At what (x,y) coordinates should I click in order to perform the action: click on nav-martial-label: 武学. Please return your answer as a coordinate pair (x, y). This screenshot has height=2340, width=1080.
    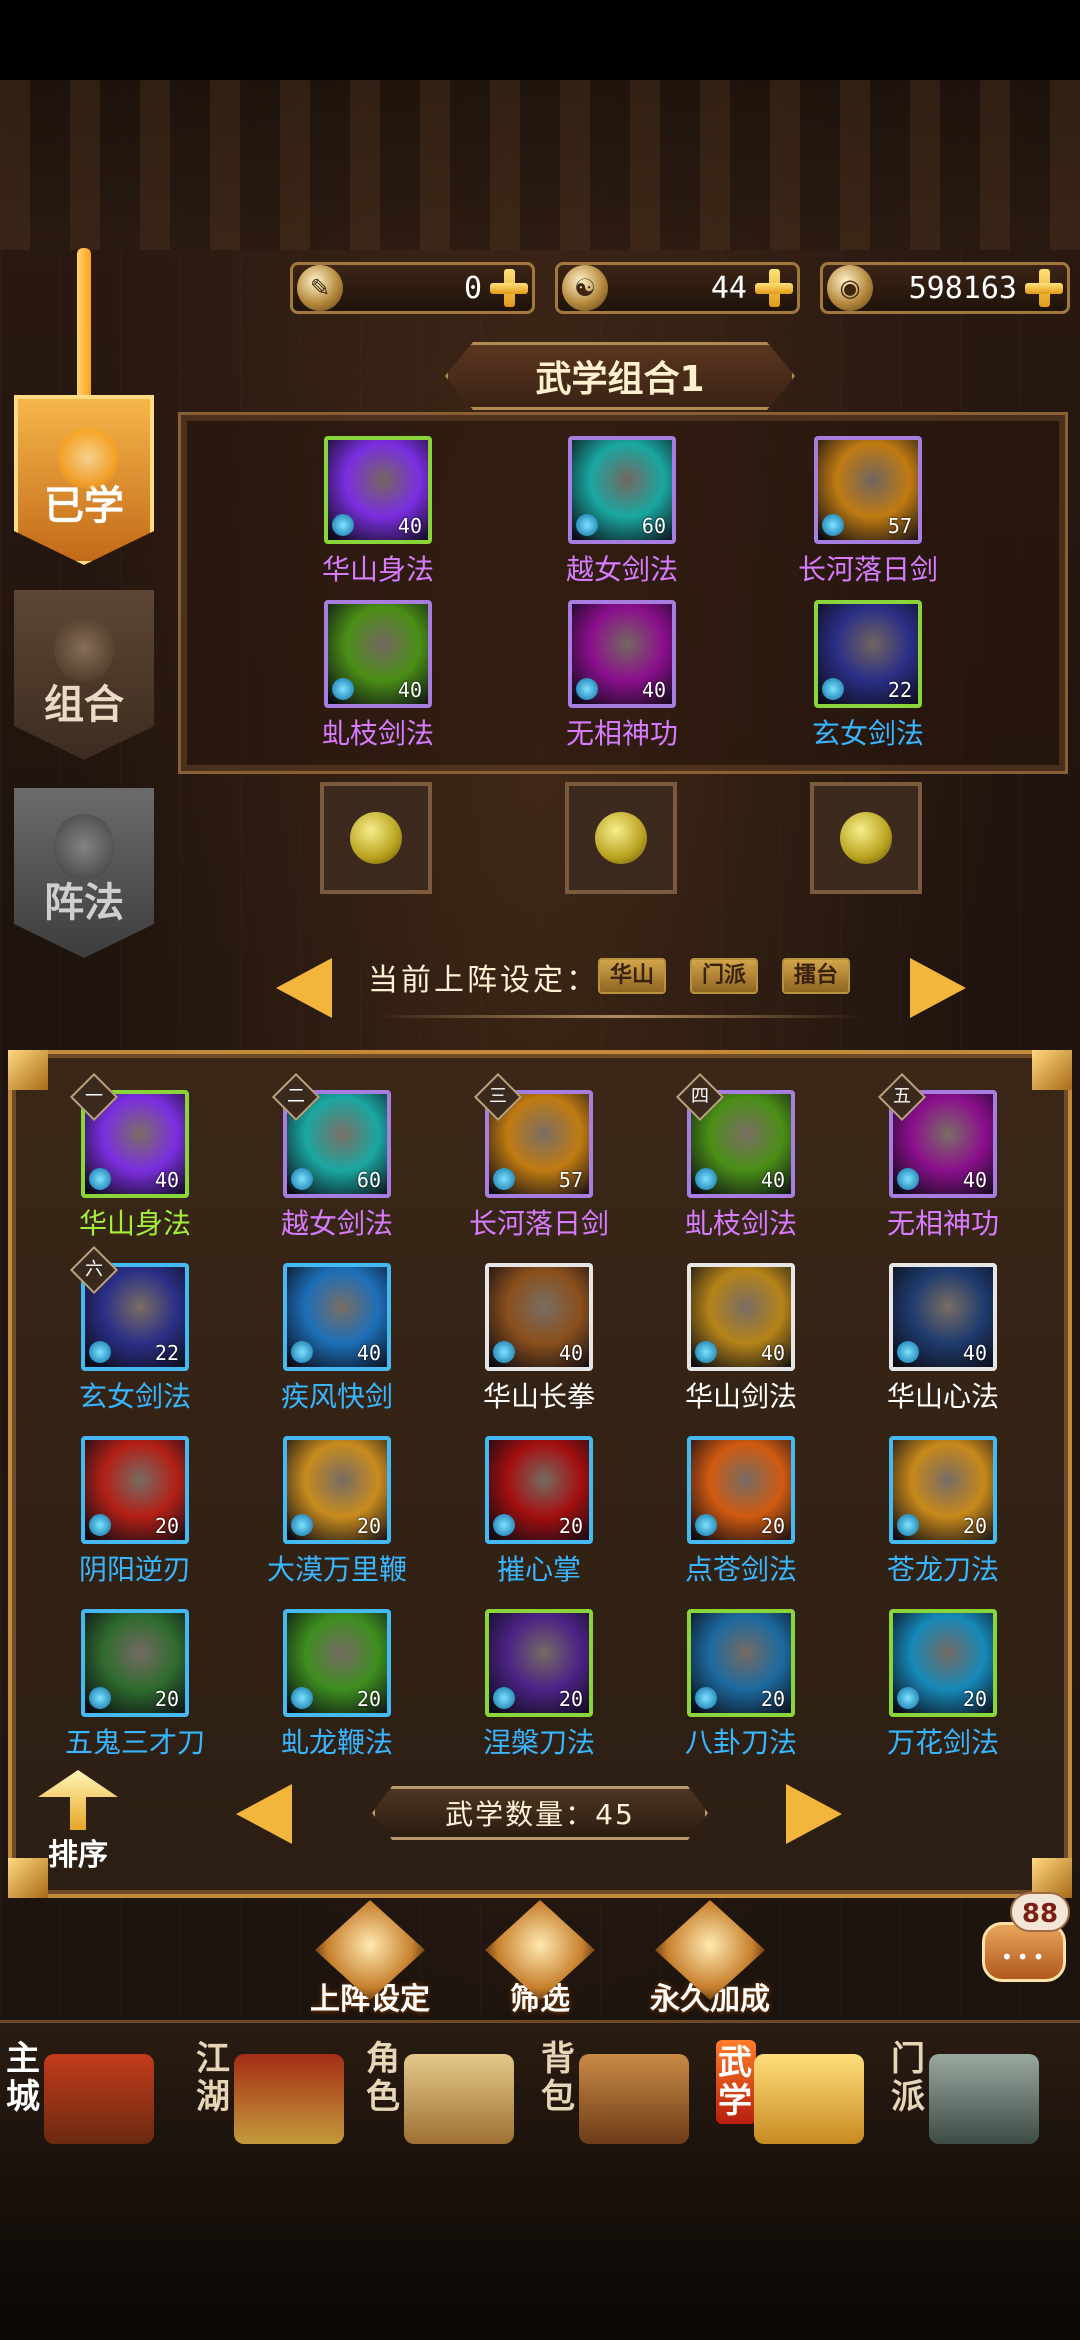
    Looking at the image, I should click on (736, 2082).